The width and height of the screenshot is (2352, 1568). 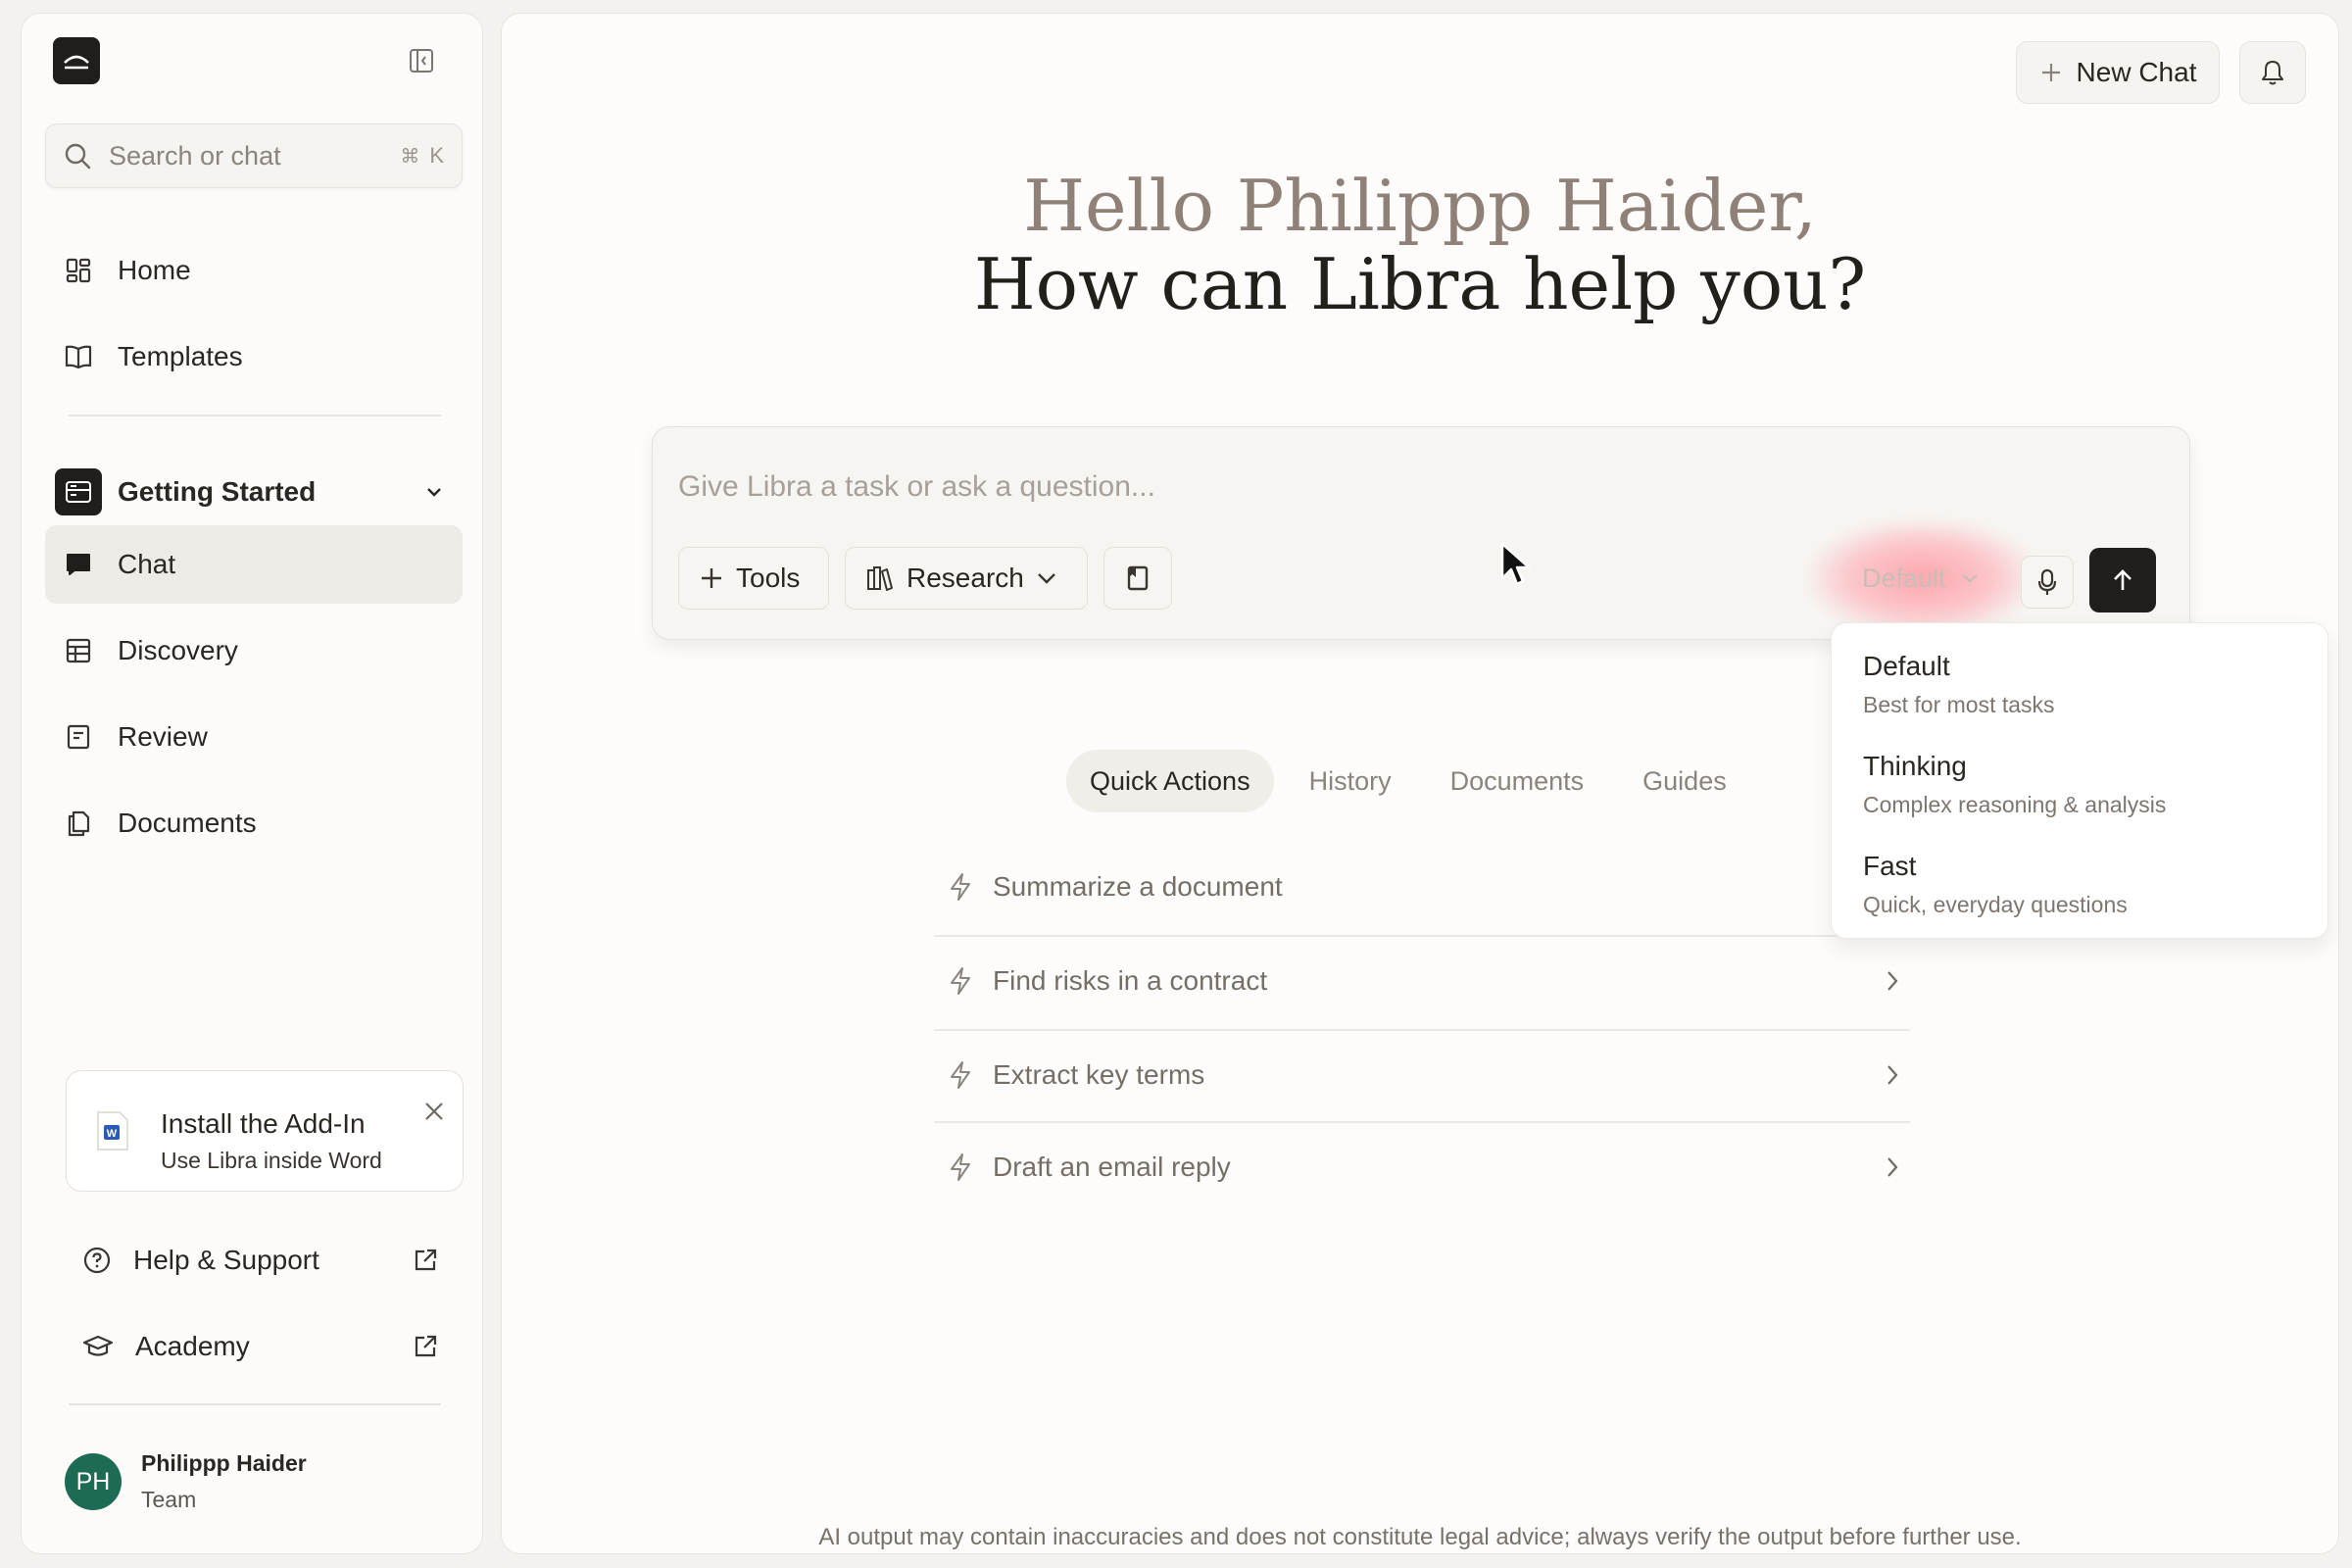 I want to click on sidebar-item-label: Home, so click(x=154, y=270).